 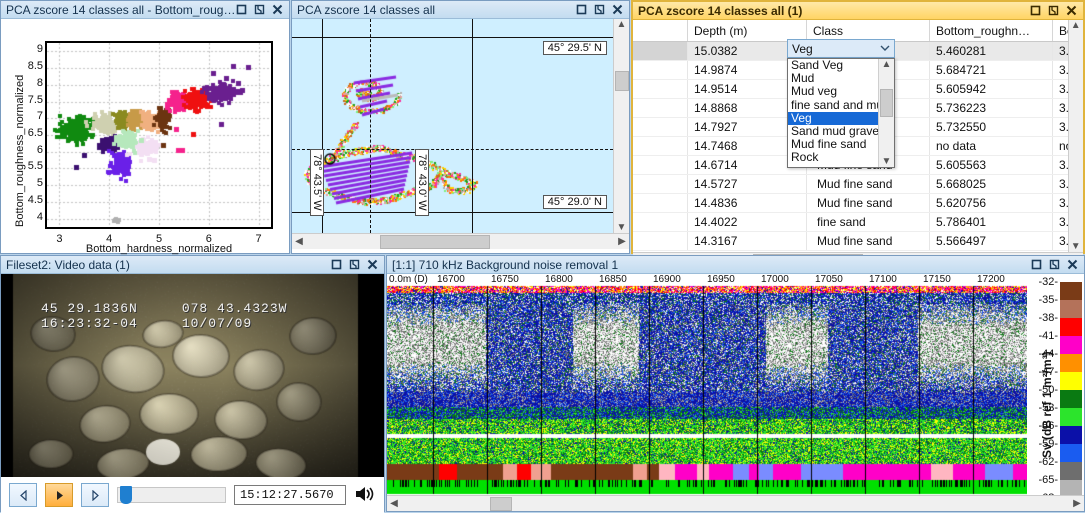 I want to click on class-dropdown-option: Rock, so click(x=833, y=157).